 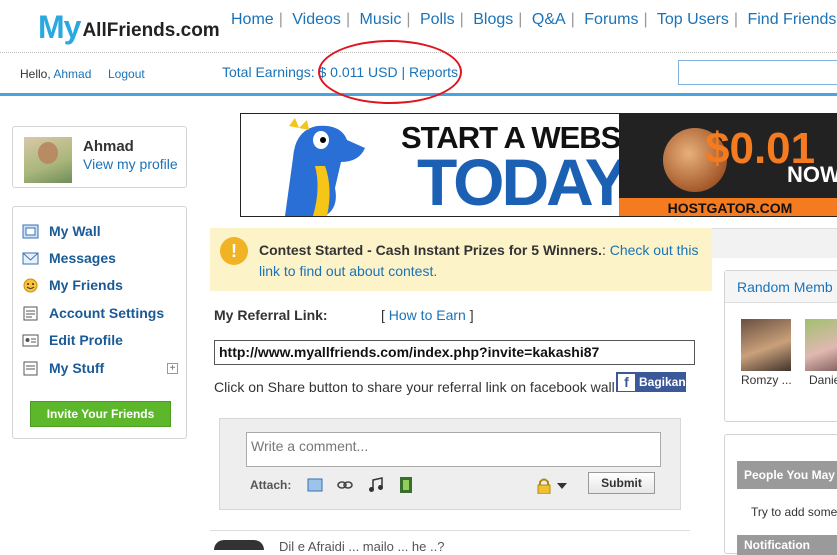 I want to click on banner-now: NOW, so click(x=812, y=174).